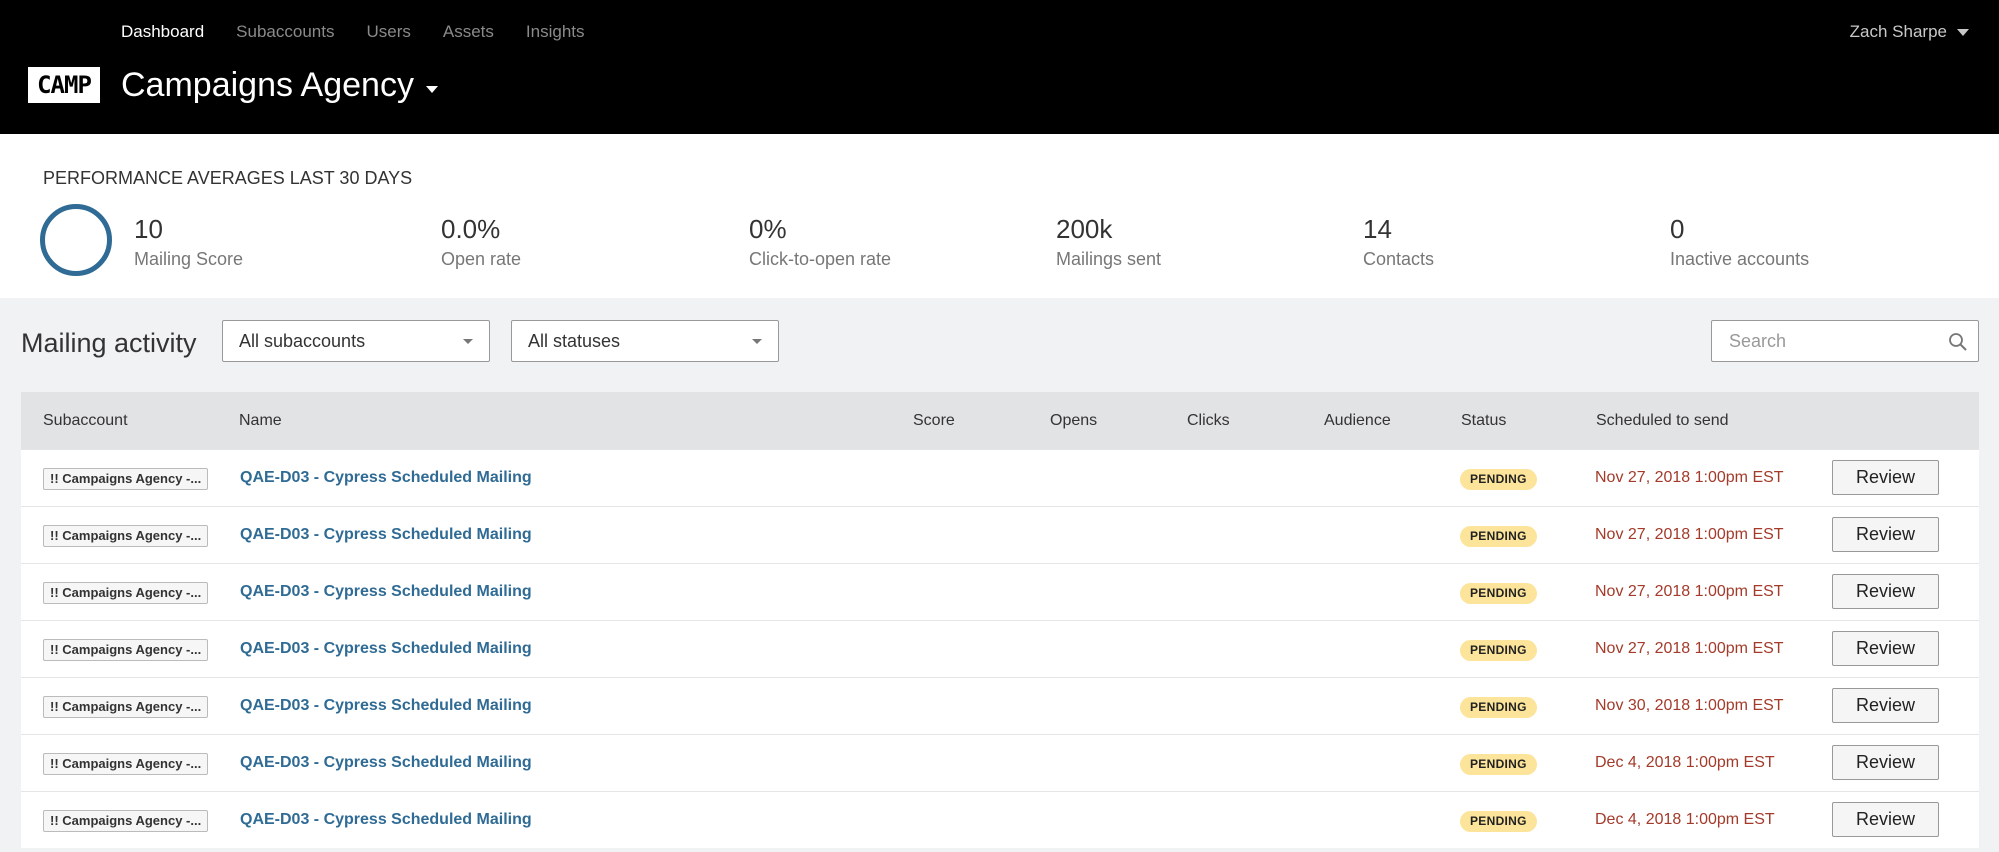  Describe the element at coordinates (1073, 421) in the screenshot. I see `column-header-opens: Opens` at that location.